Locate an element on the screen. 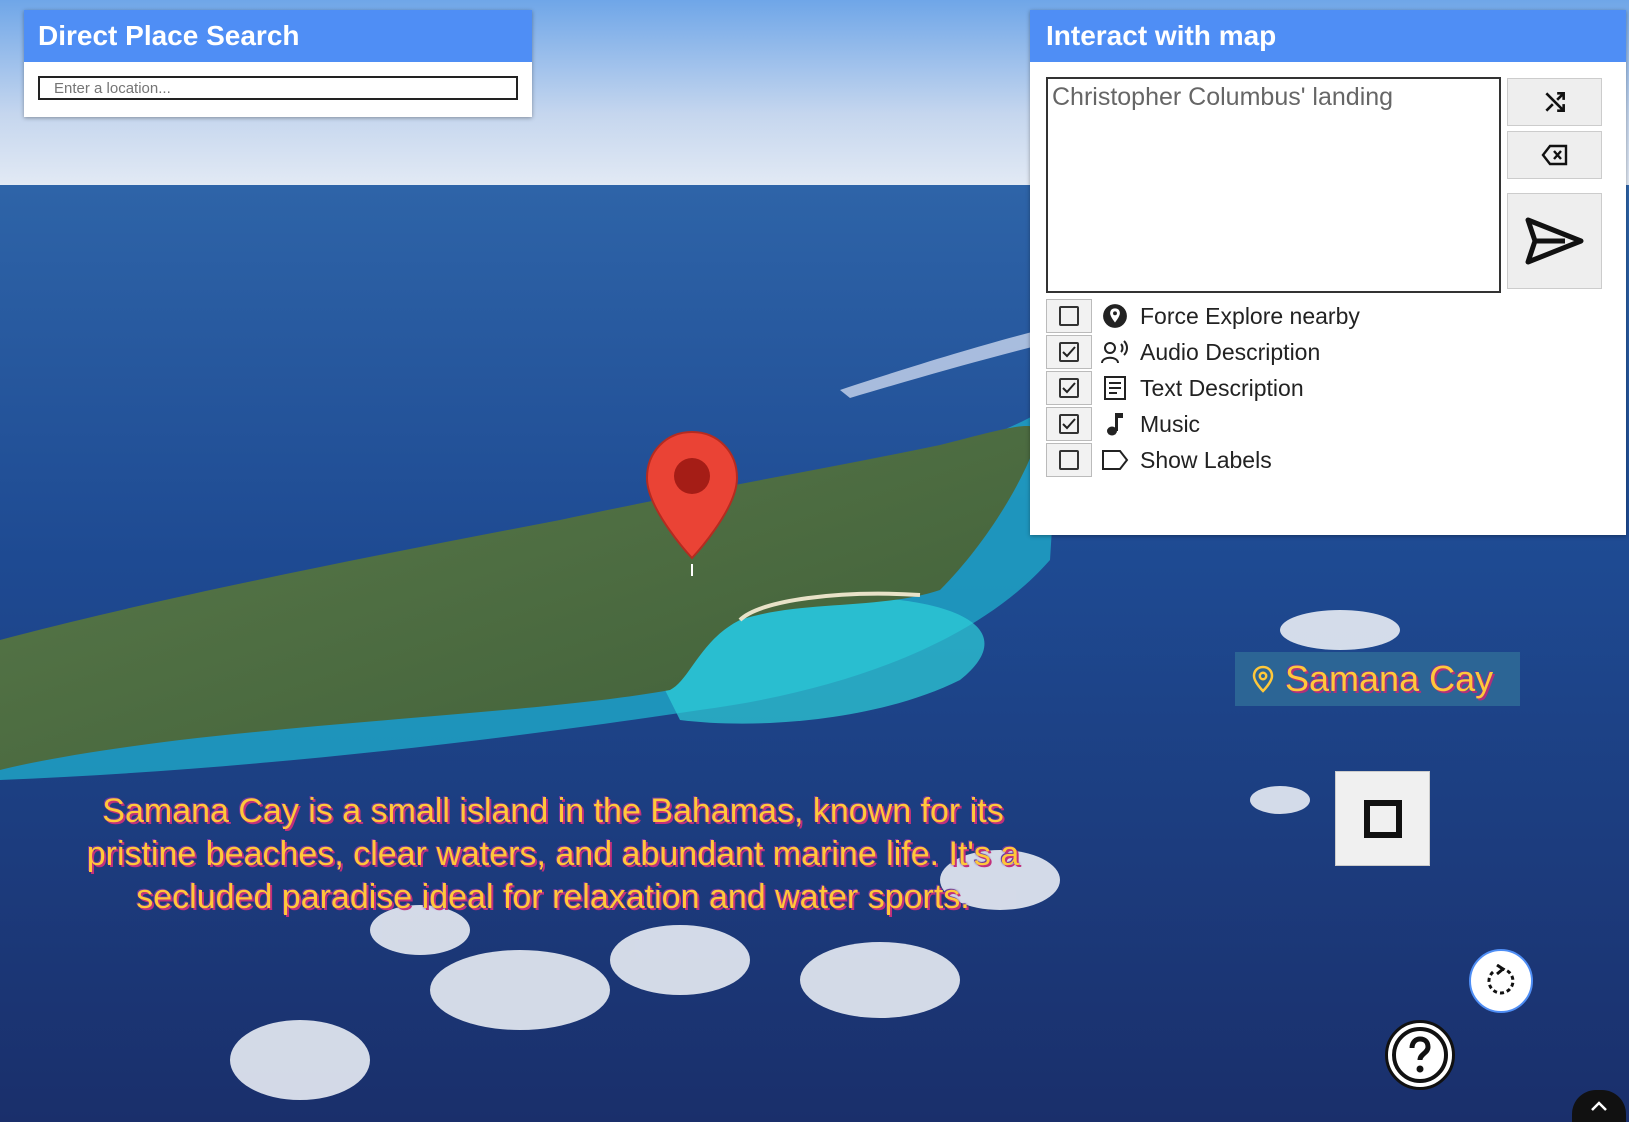 The width and height of the screenshot is (1629, 1122). prompt-textarea is located at coordinates (1273, 185).